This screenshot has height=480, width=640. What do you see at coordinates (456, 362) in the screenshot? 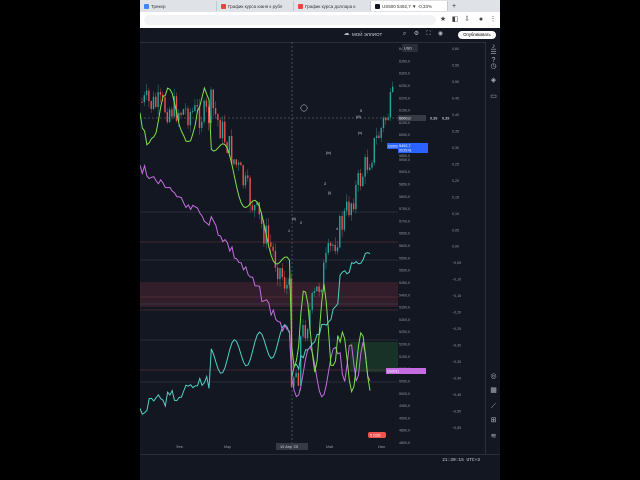
I see `indicator-tick: −0,35` at bounding box center [456, 362].